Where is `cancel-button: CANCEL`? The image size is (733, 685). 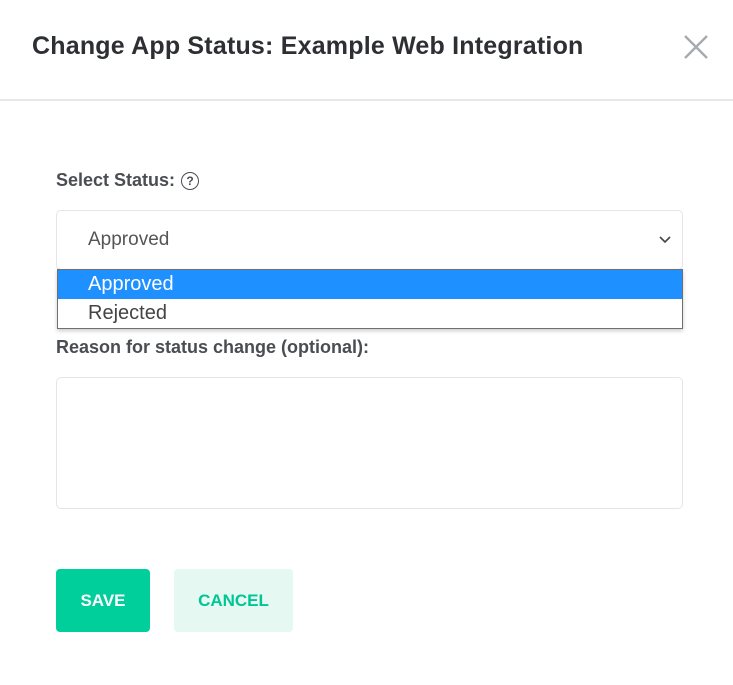
cancel-button: CANCEL is located at coordinates (233, 600).